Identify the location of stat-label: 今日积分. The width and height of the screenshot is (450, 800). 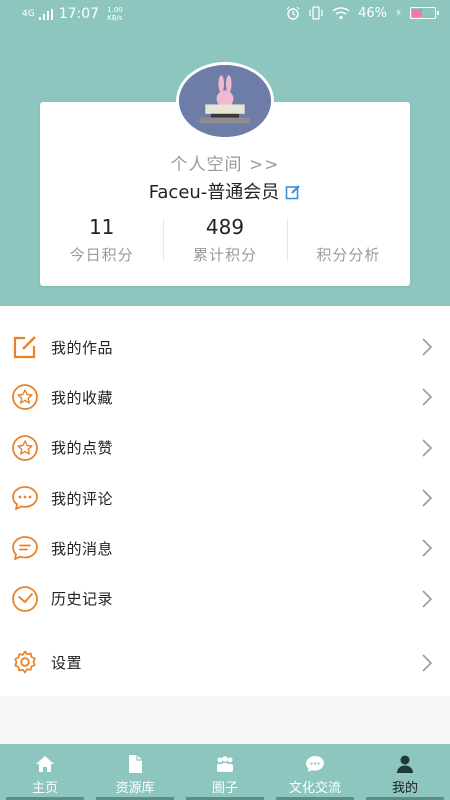
(101, 255).